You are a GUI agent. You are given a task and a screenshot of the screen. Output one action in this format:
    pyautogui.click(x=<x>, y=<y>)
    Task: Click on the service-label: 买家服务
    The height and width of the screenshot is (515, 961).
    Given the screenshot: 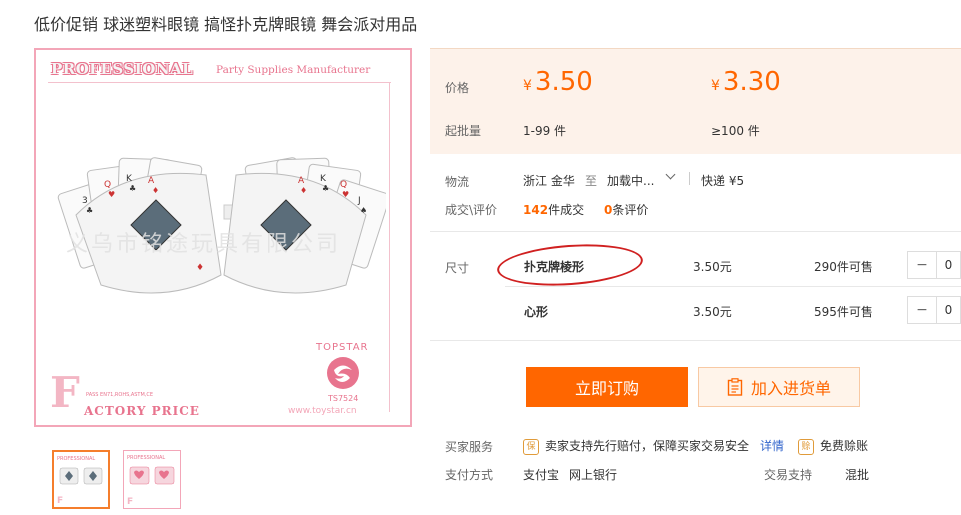 What is the action you would take?
    pyautogui.click(x=469, y=447)
    